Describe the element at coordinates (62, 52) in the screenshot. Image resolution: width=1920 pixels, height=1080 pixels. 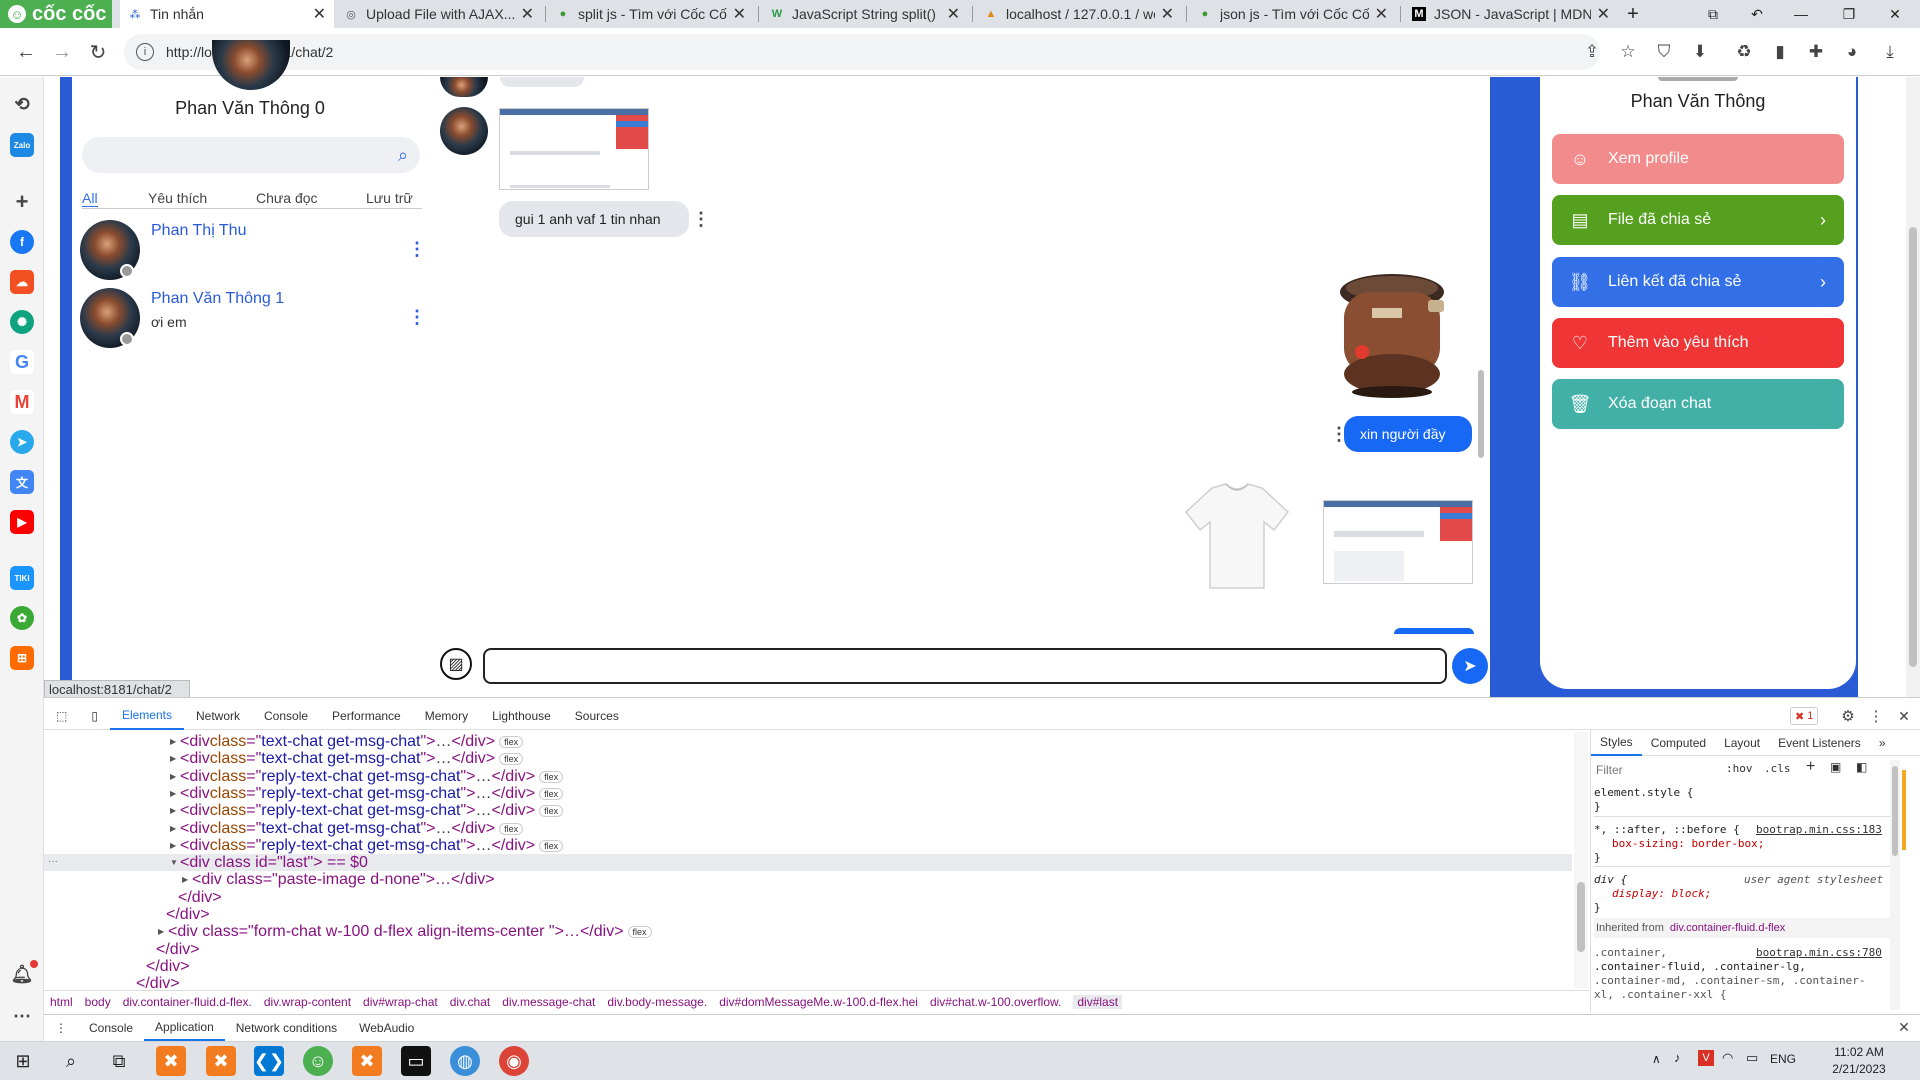
I see `forward-icon: →` at that location.